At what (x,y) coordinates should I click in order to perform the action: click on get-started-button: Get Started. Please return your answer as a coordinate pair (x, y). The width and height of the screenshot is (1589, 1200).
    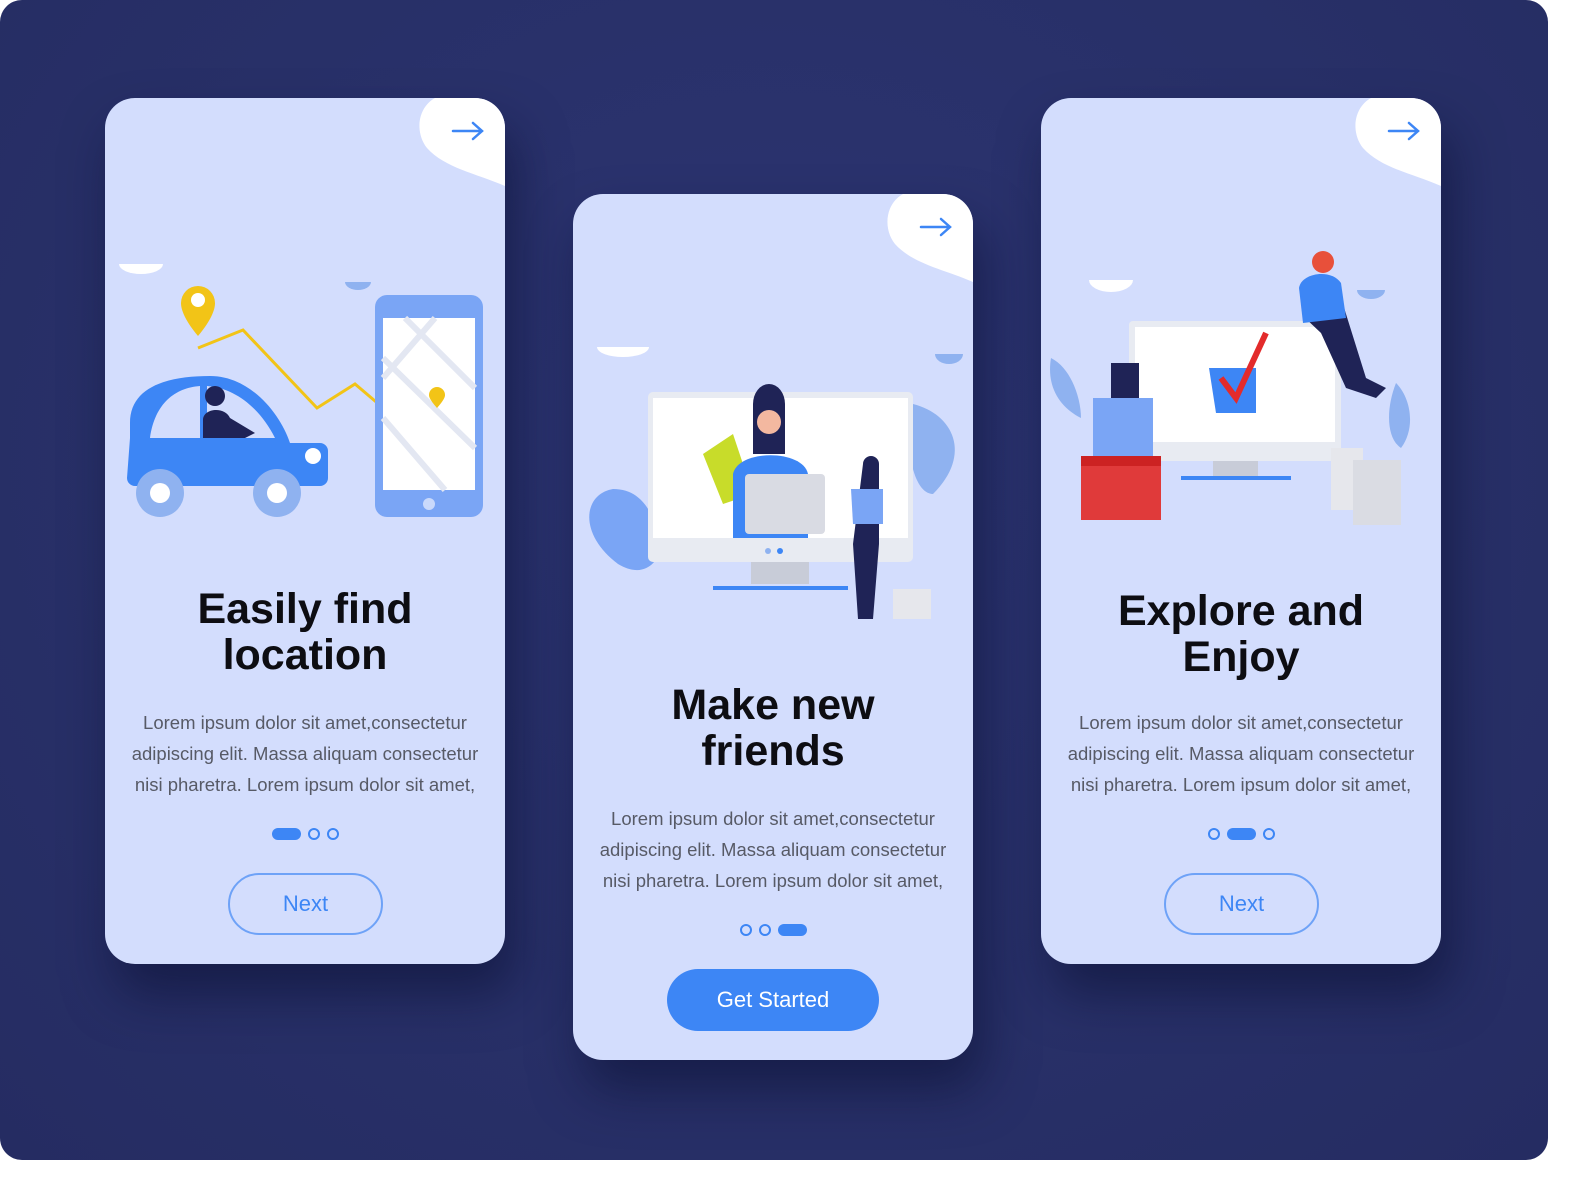
    Looking at the image, I should click on (773, 1000).